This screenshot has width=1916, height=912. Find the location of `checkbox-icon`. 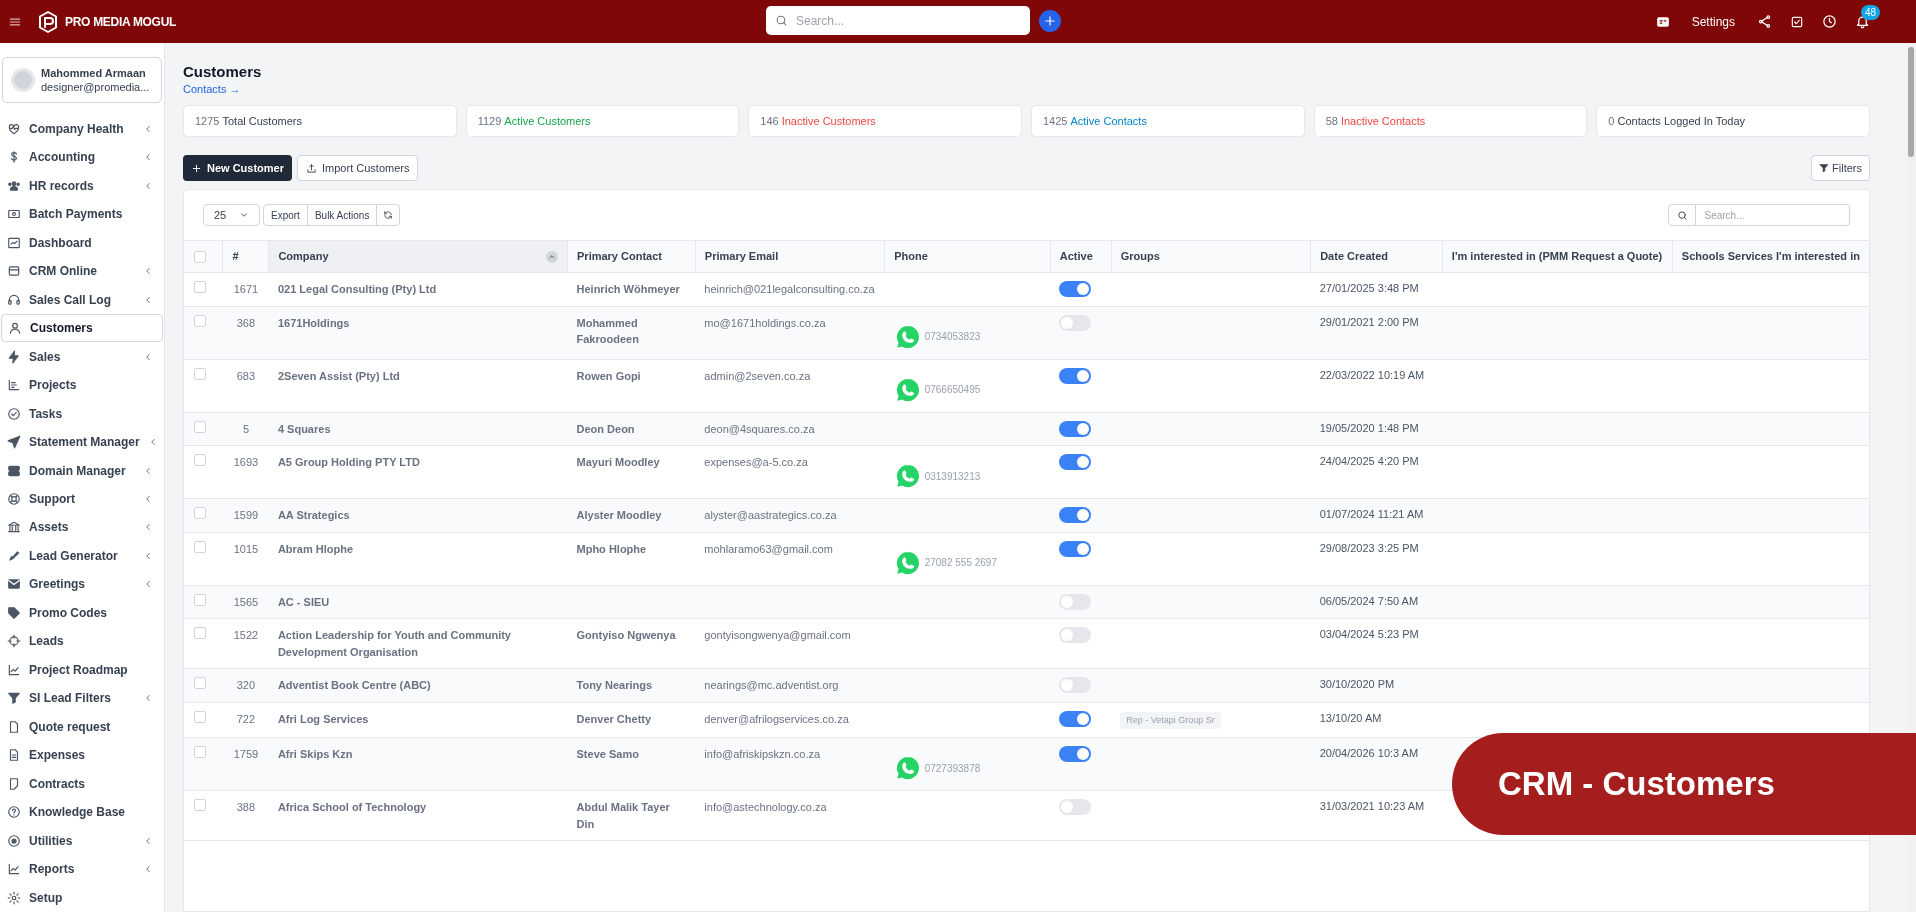

checkbox-icon is located at coordinates (1797, 21).